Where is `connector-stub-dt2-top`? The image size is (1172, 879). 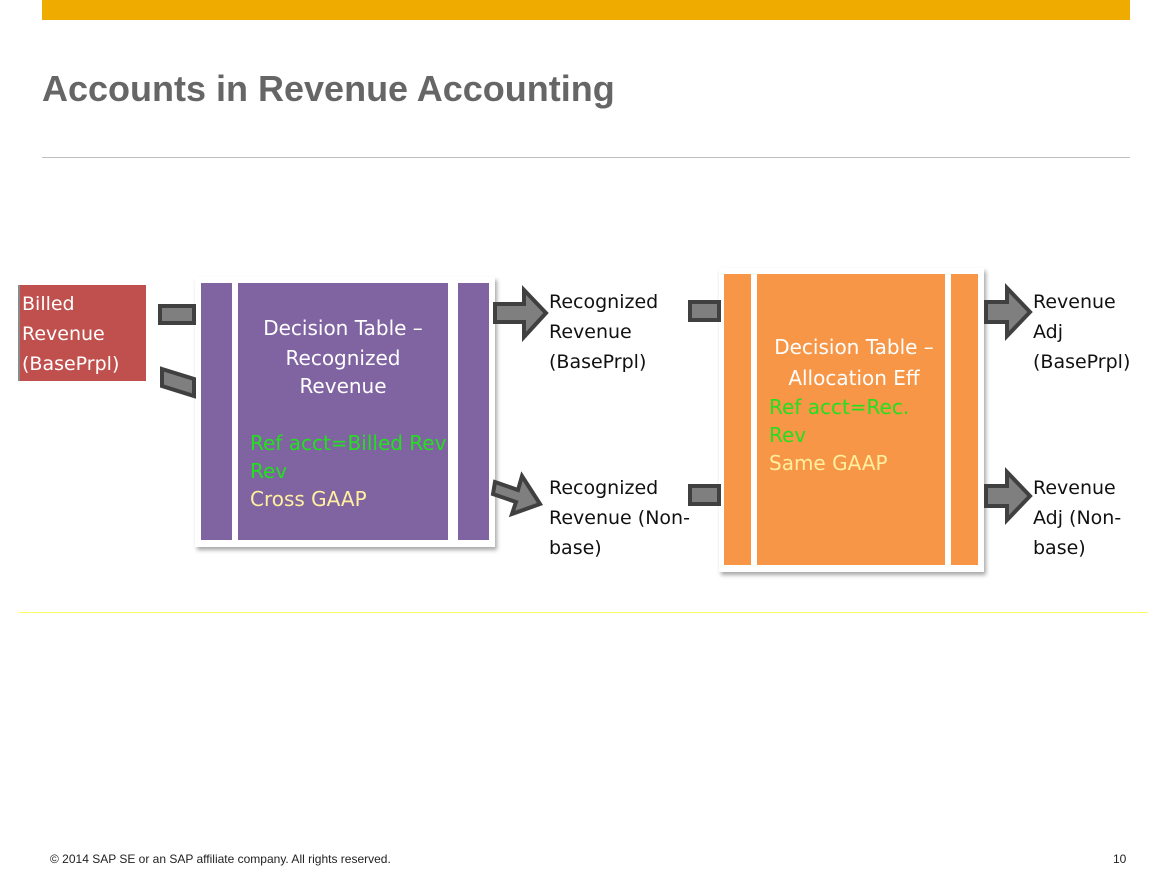
connector-stub-dt2-top is located at coordinates (704, 311).